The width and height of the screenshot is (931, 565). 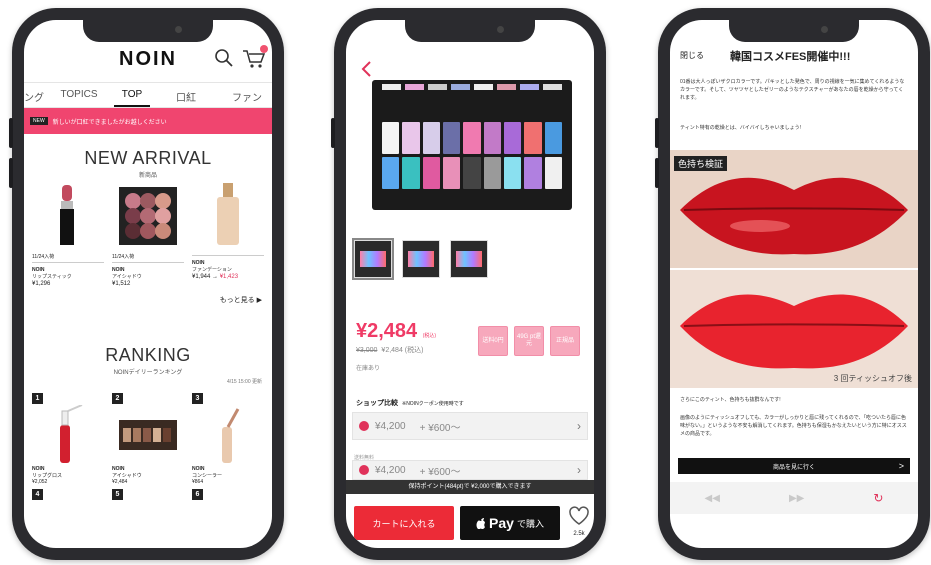 What do you see at coordinates (121, 284) in the screenshot?
I see `product-price: ¥1,512` at bounding box center [121, 284].